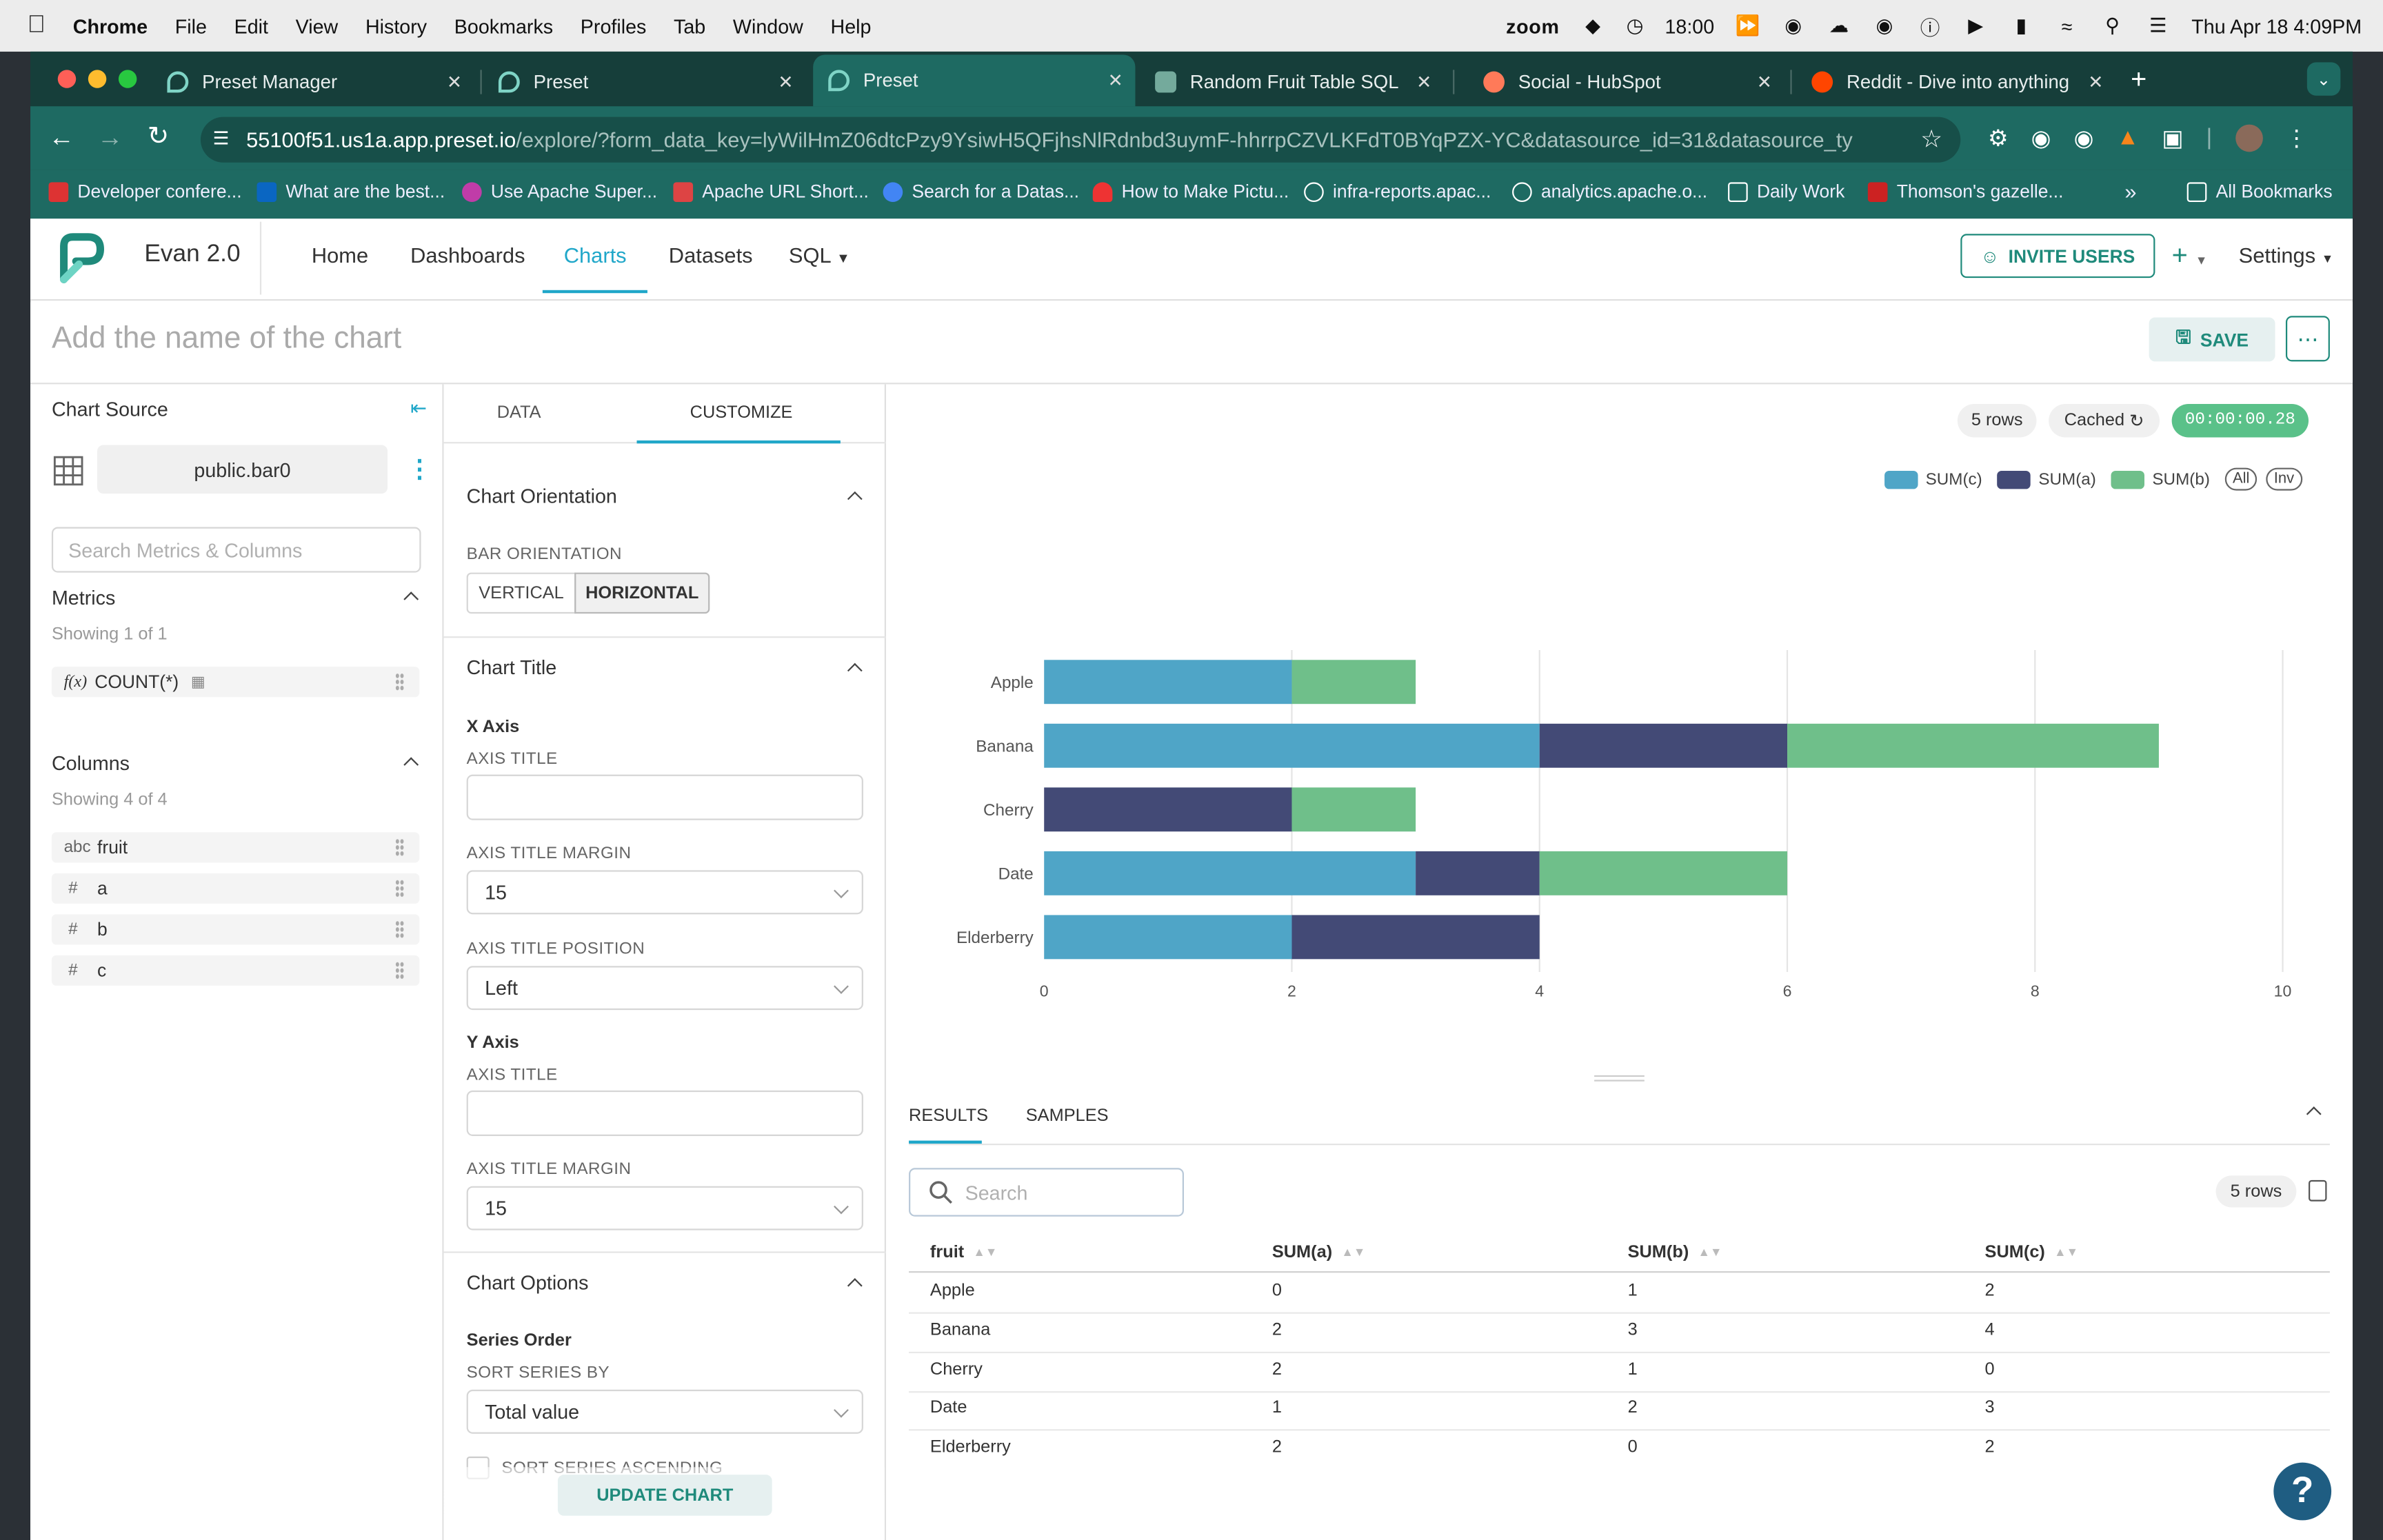  I want to click on y-axis-title-input, so click(664, 1113).